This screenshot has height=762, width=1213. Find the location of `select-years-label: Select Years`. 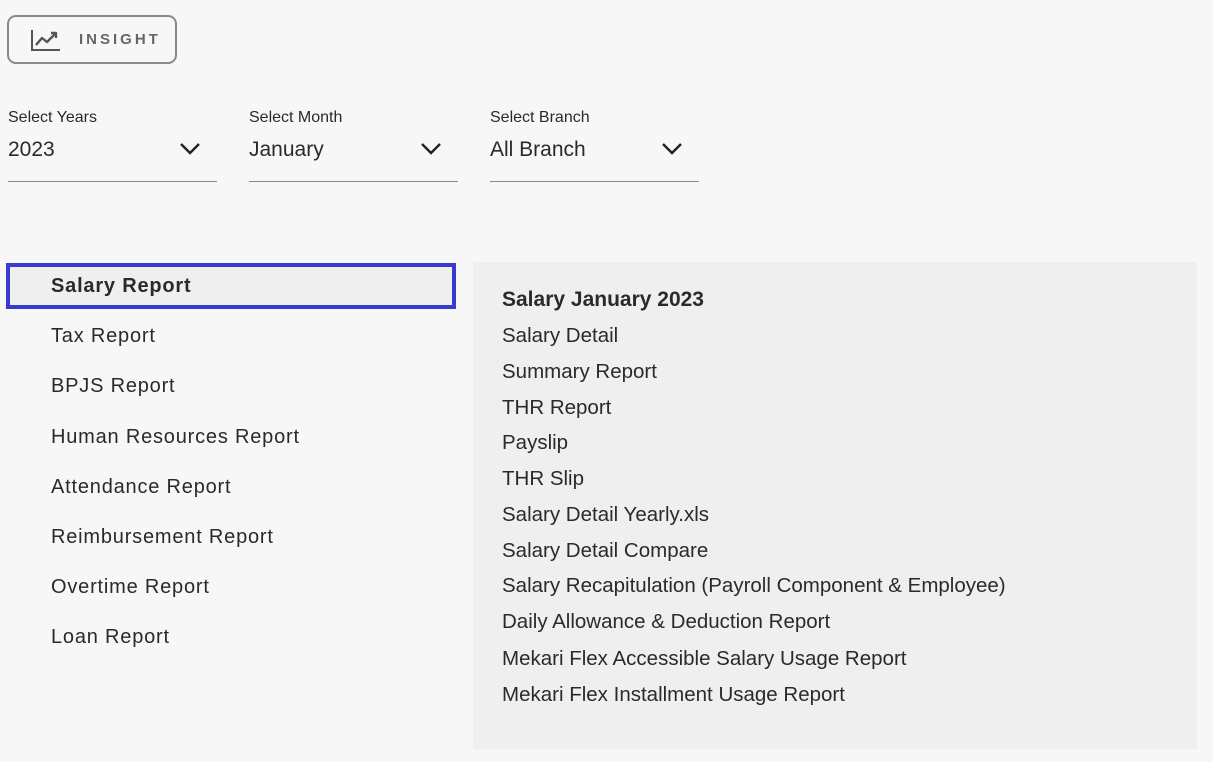

select-years-label: Select Years is located at coordinates (52, 117).